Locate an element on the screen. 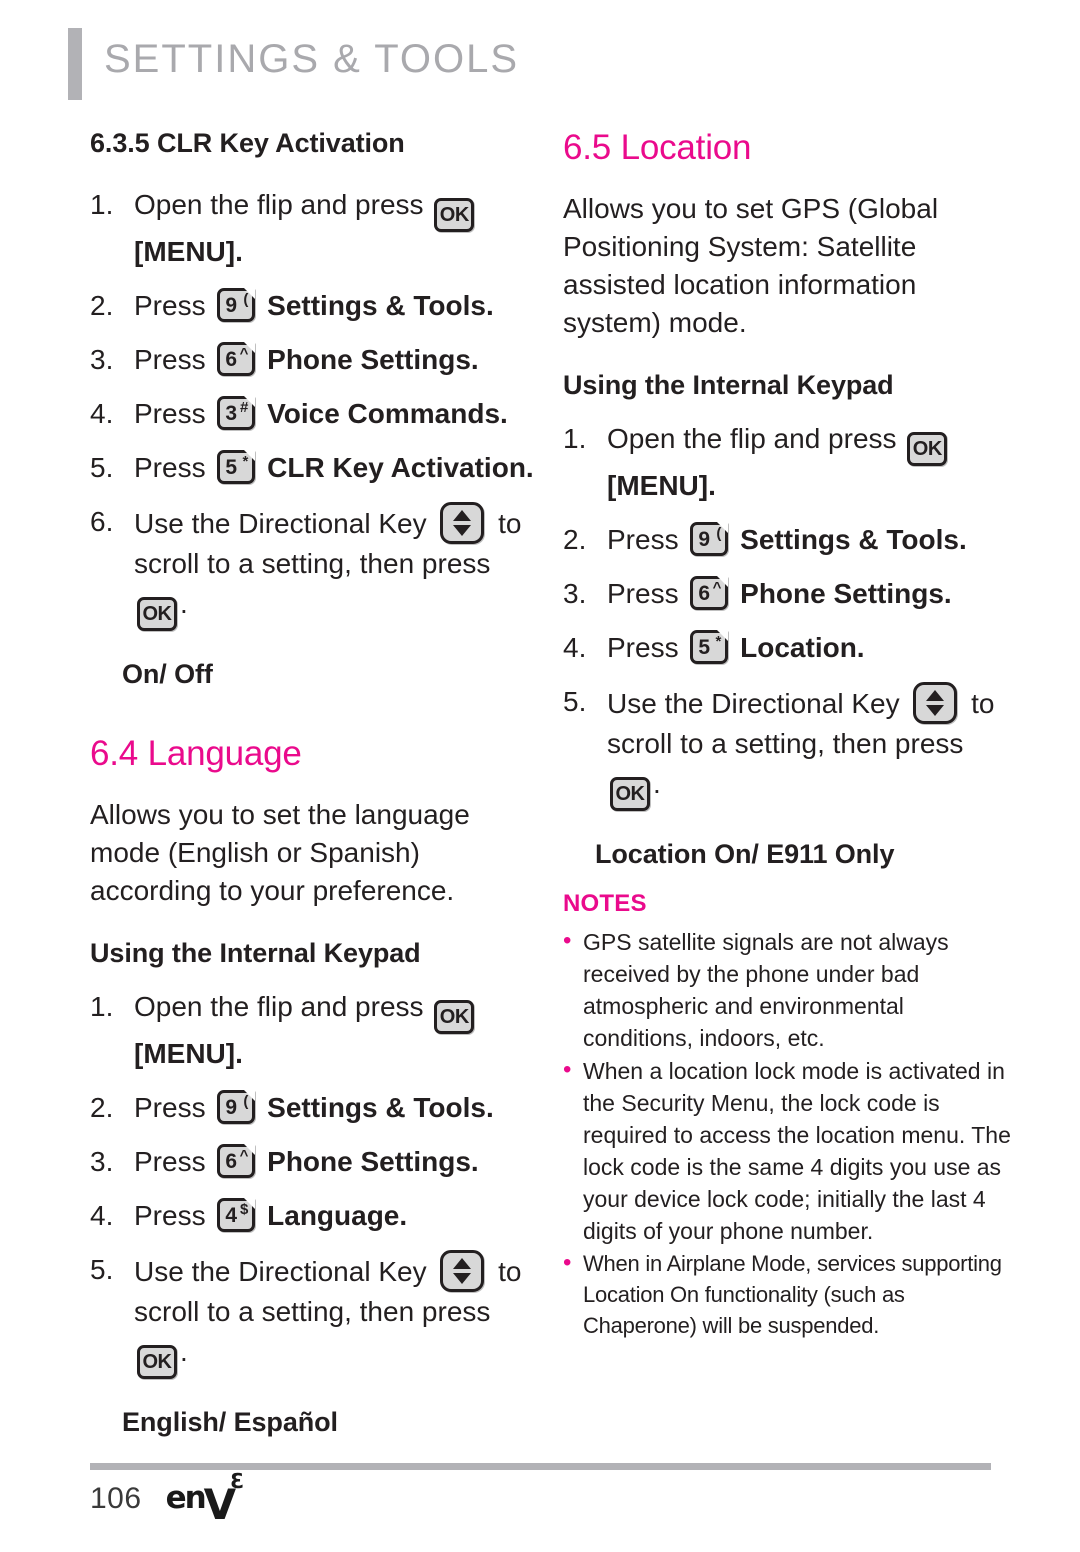 This screenshot has width=1080, height=1552. step-number: 6. is located at coordinates (102, 521).